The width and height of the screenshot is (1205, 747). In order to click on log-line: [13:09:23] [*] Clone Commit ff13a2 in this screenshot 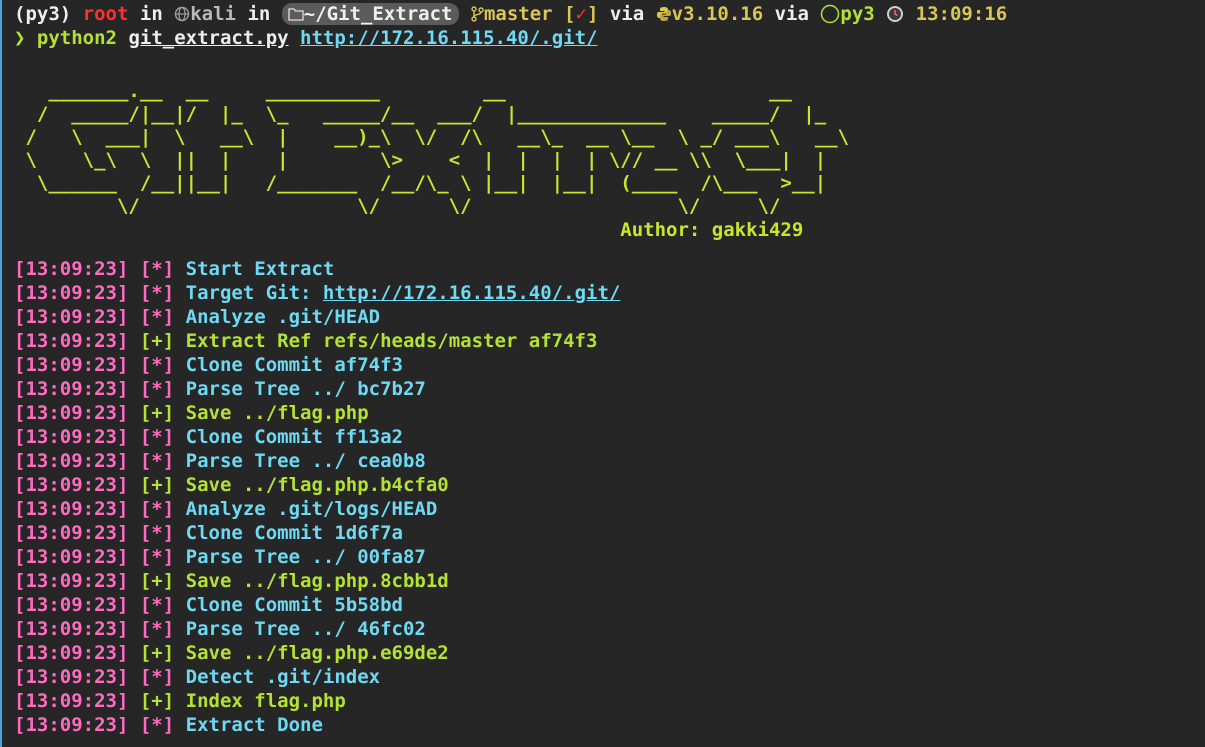, I will do `click(609, 437)`.